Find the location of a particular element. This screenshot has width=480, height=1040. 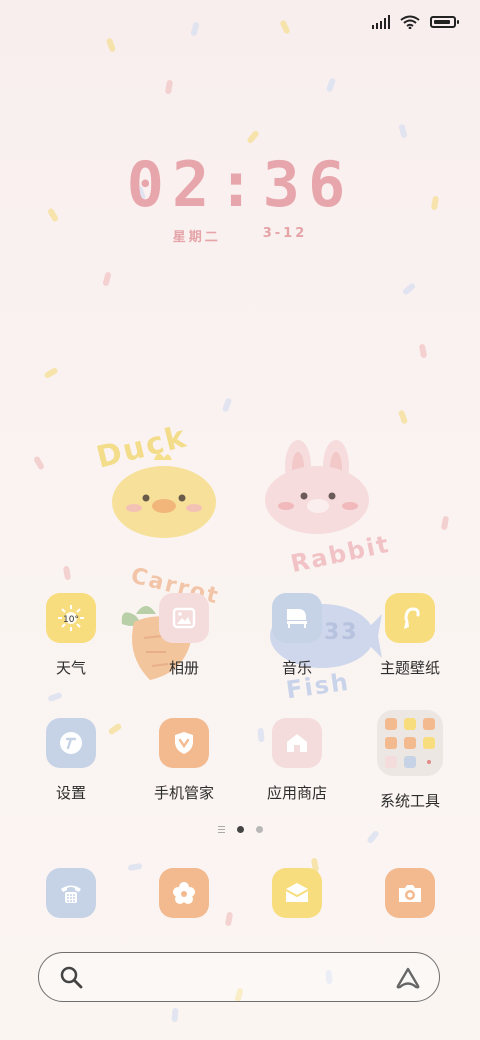

app-themes: 主题壁纸 is located at coordinates (410, 635).